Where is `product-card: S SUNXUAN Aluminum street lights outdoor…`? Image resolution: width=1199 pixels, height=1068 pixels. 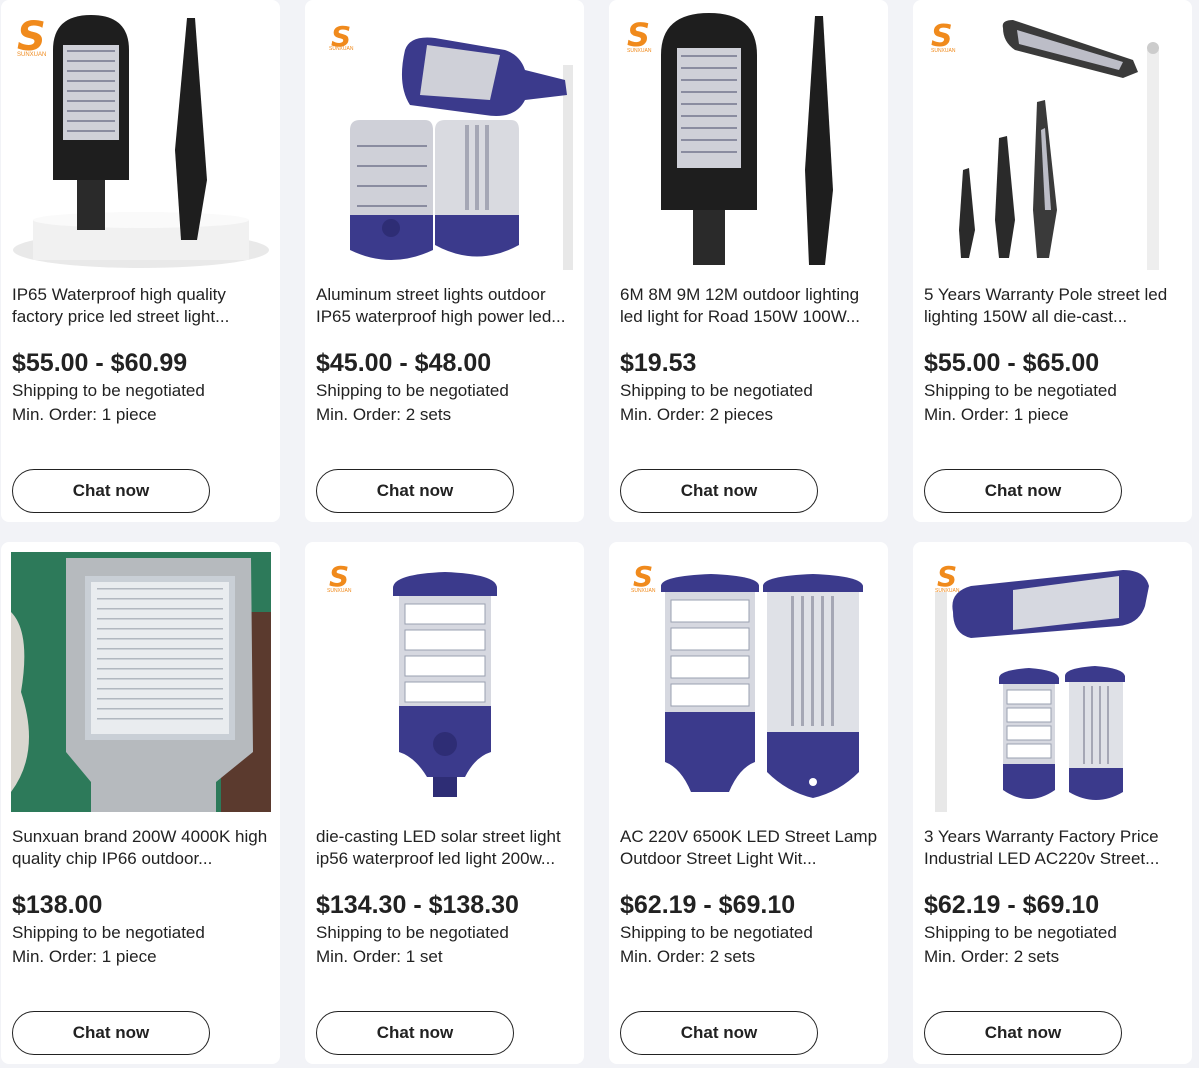 product-card: S SUNXUAN Aluminum street lights outdoor… is located at coordinates (444, 261).